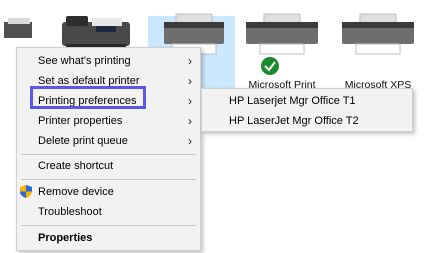 The image size is (429, 253). I want to click on menu-item-properties: Properties, so click(108, 238).